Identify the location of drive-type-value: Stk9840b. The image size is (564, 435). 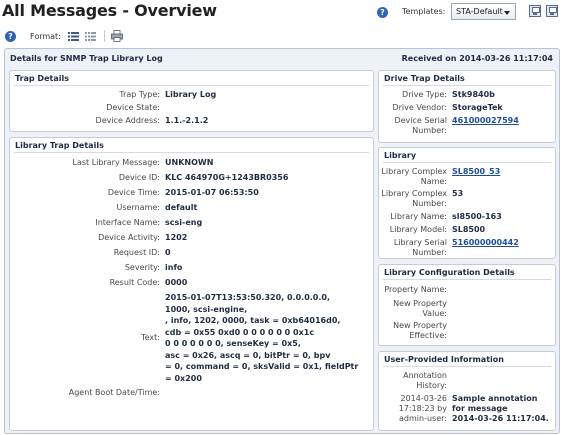
(473, 94).